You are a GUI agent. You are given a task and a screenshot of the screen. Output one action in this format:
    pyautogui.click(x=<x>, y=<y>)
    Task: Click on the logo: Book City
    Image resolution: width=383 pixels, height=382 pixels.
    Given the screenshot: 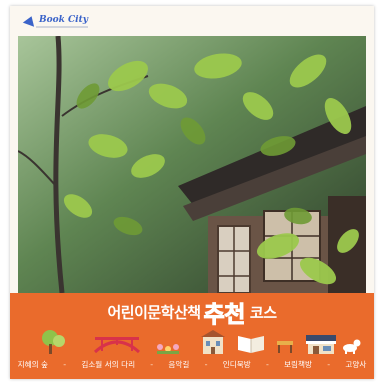 What is the action you would take?
    pyautogui.click(x=55, y=20)
    